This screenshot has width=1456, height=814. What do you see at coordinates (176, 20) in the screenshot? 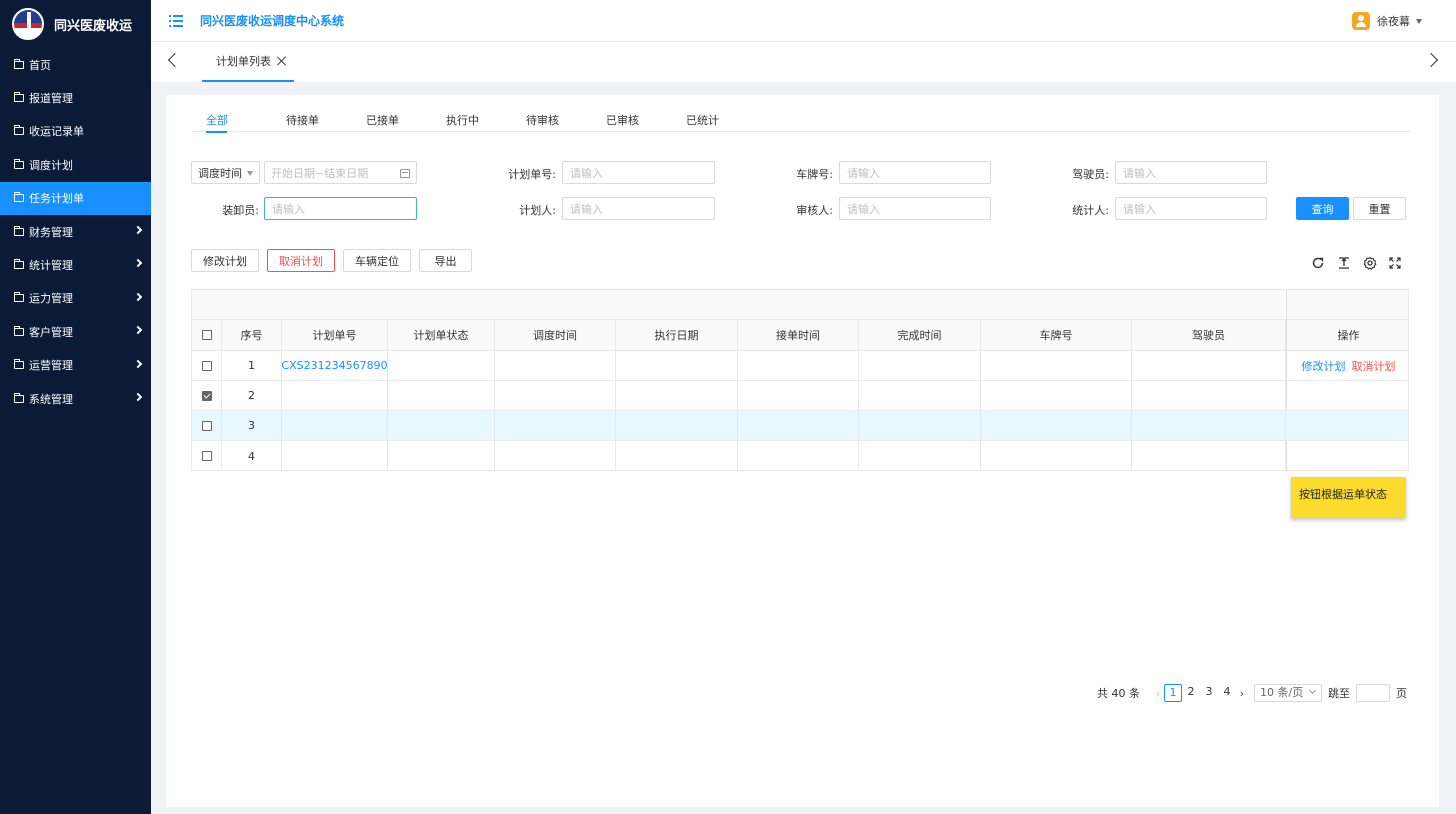
I see `menu-toggle-icon` at bounding box center [176, 20].